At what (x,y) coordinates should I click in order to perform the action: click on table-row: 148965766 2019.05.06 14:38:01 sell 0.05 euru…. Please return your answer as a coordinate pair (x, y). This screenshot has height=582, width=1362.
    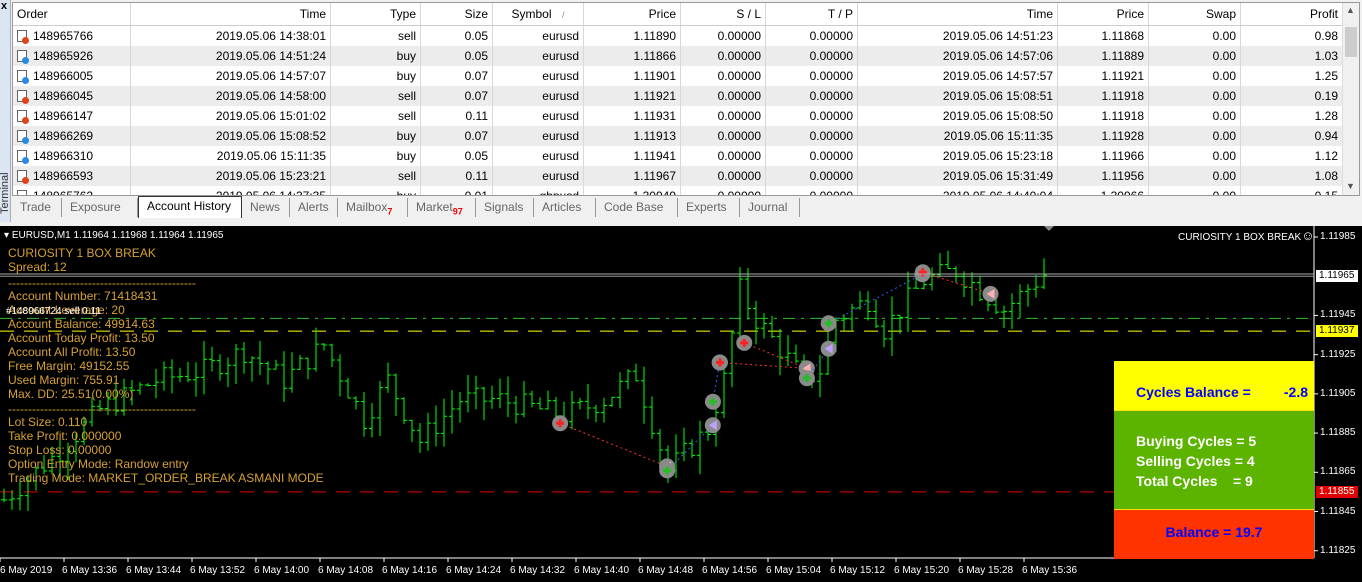
    Looking at the image, I should click on (678, 36).